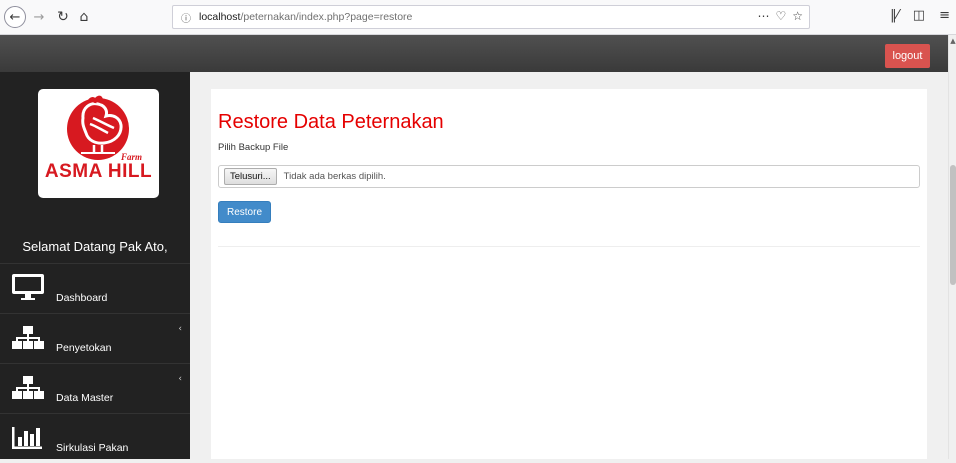 The width and height of the screenshot is (956, 463). What do you see at coordinates (797, 16) in the screenshot?
I see `bookmark-star-icon: ☆` at bounding box center [797, 16].